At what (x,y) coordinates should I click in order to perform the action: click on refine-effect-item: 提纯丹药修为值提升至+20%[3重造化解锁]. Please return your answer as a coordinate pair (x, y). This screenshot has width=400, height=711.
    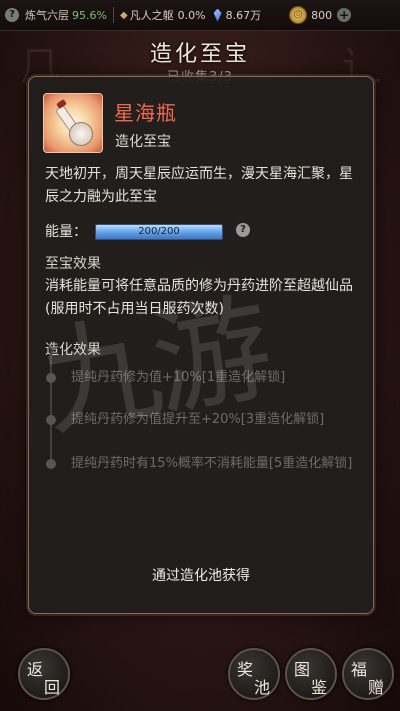
    Looking at the image, I should click on (198, 419).